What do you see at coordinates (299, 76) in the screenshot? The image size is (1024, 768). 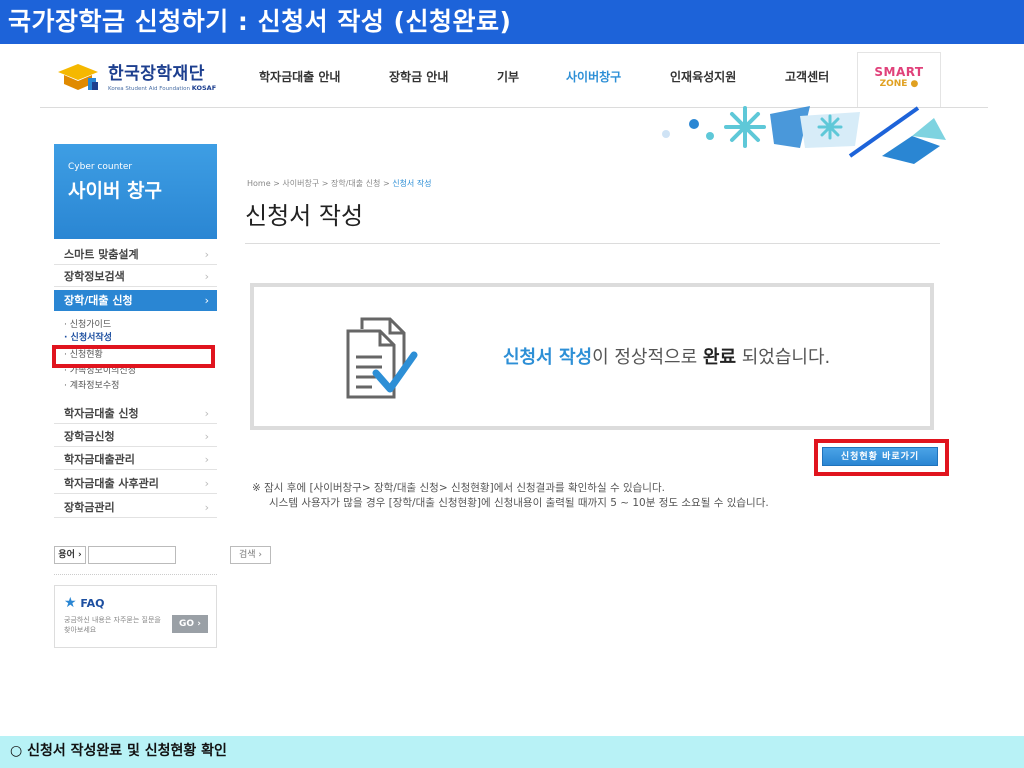 I see `nav-loan-guide: 학자금대출 안내` at bounding box center [299, 76].